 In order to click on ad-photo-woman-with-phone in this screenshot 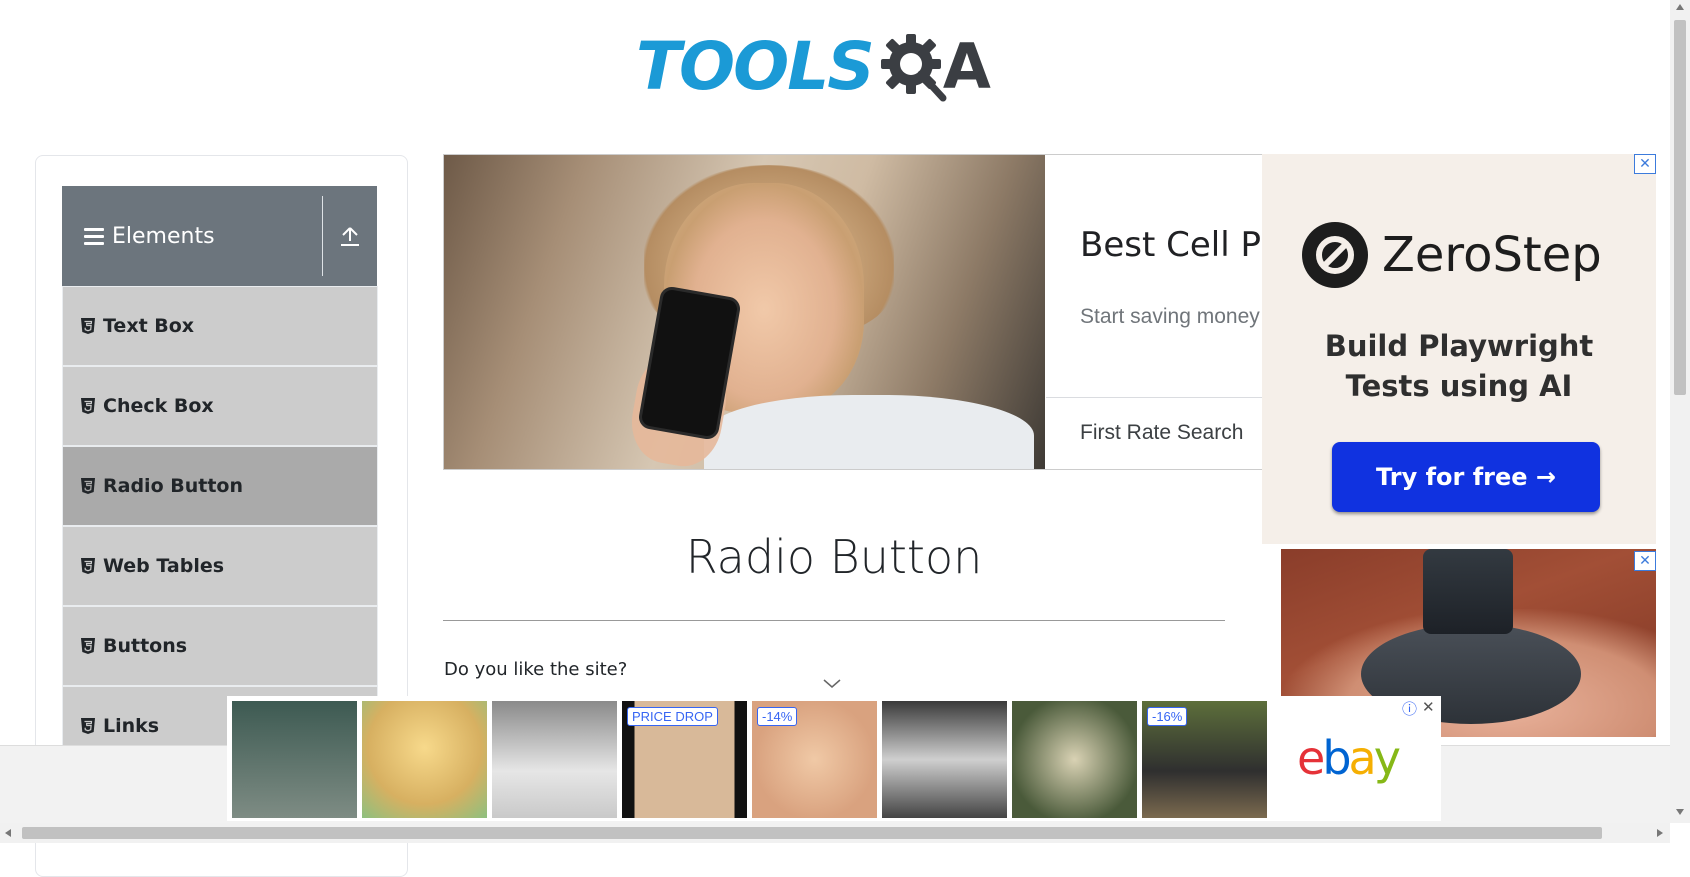, I will do `click(744, 312)`.